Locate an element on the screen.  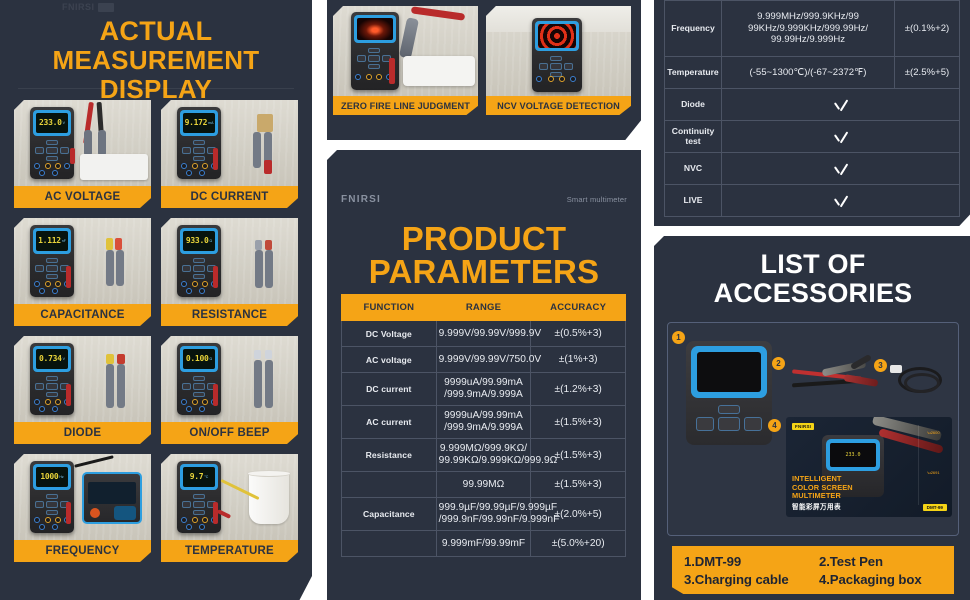
measurement-photo: 1.112 nF is located at coordinates (82, 261).